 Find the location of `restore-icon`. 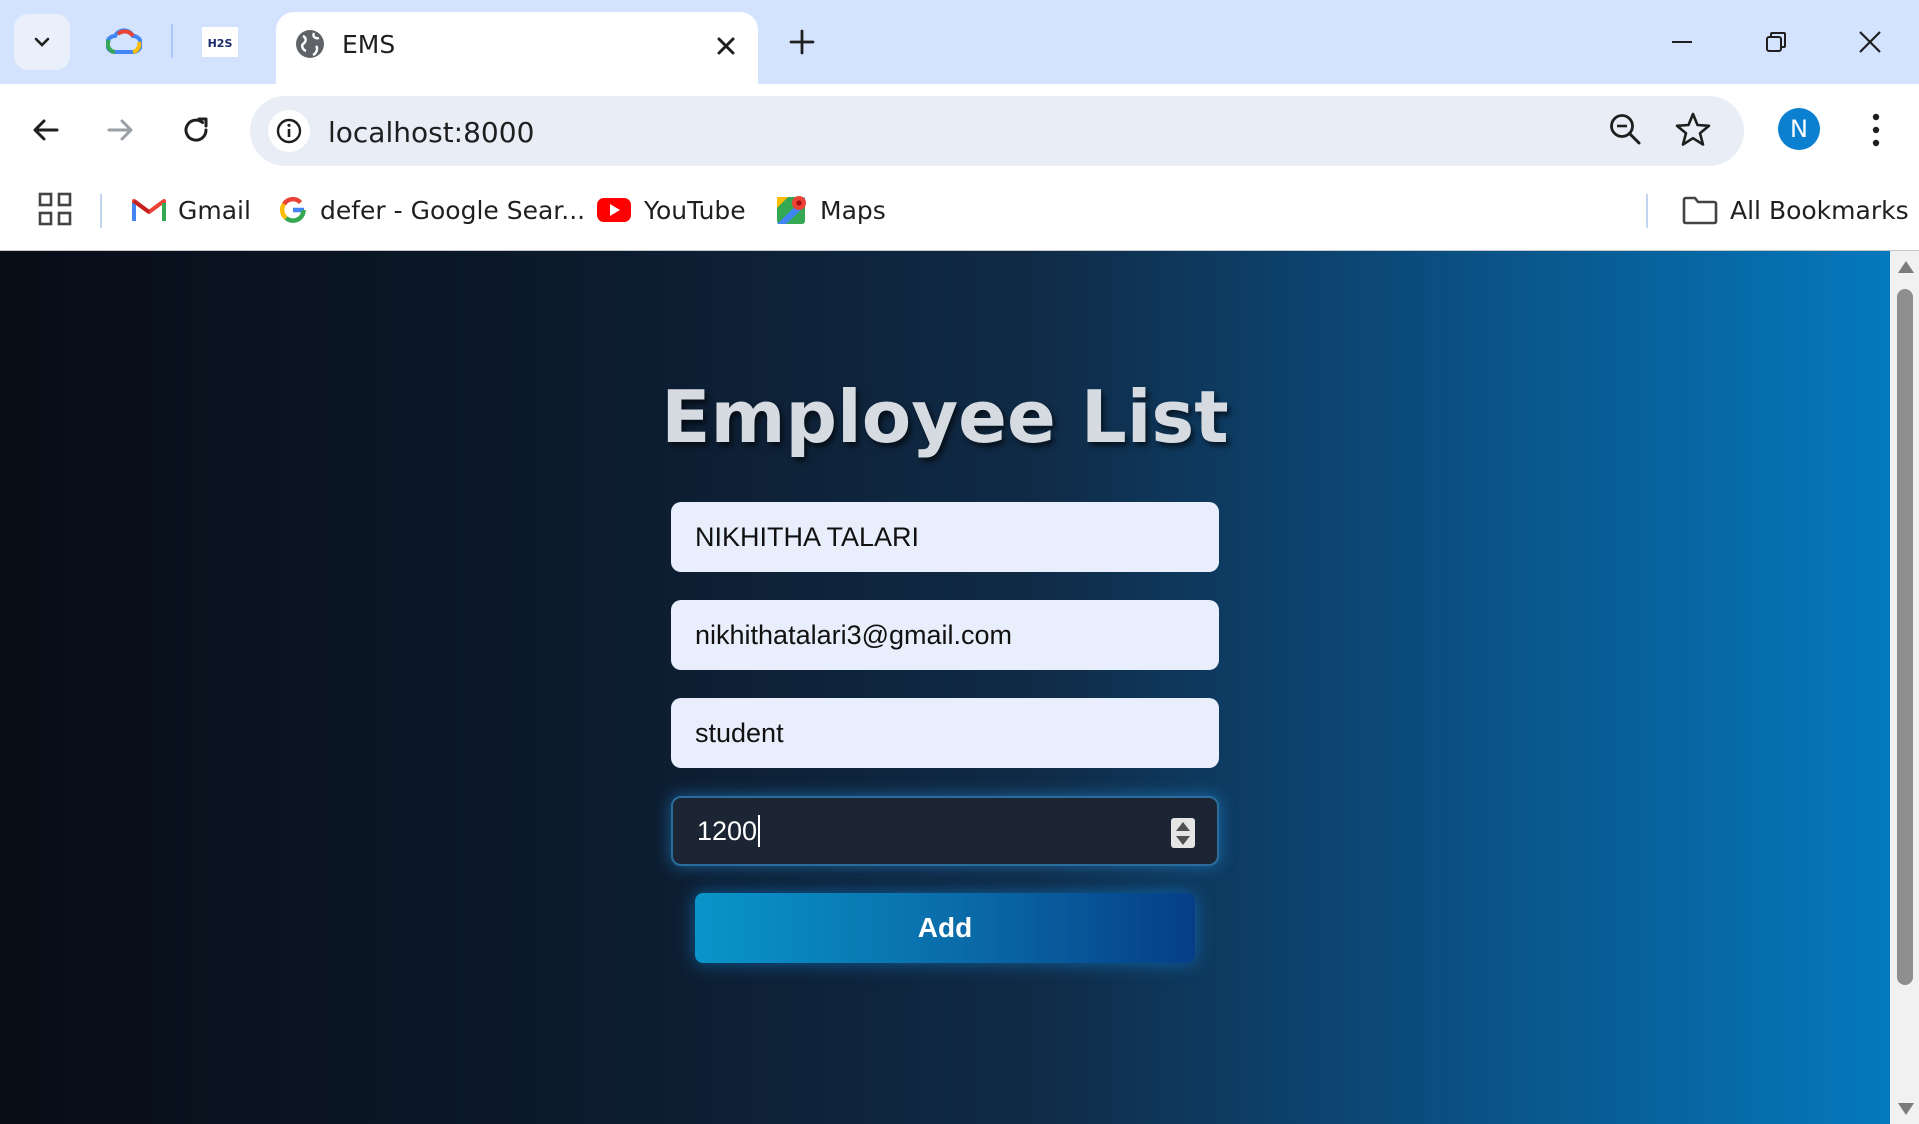

restore-icon is located at coordinates (1776, 42).